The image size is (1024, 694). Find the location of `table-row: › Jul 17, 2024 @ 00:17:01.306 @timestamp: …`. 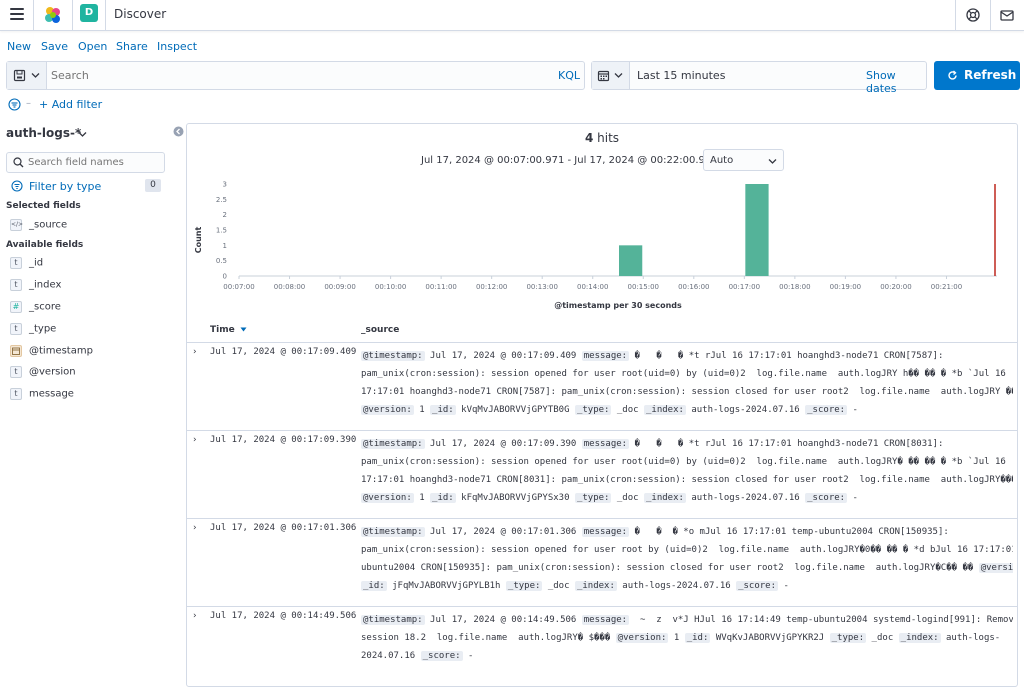

table-row: › Jul 17, 2024 @ 00:17:01.306 @timestamp: … is located at coordinates (602, 562).